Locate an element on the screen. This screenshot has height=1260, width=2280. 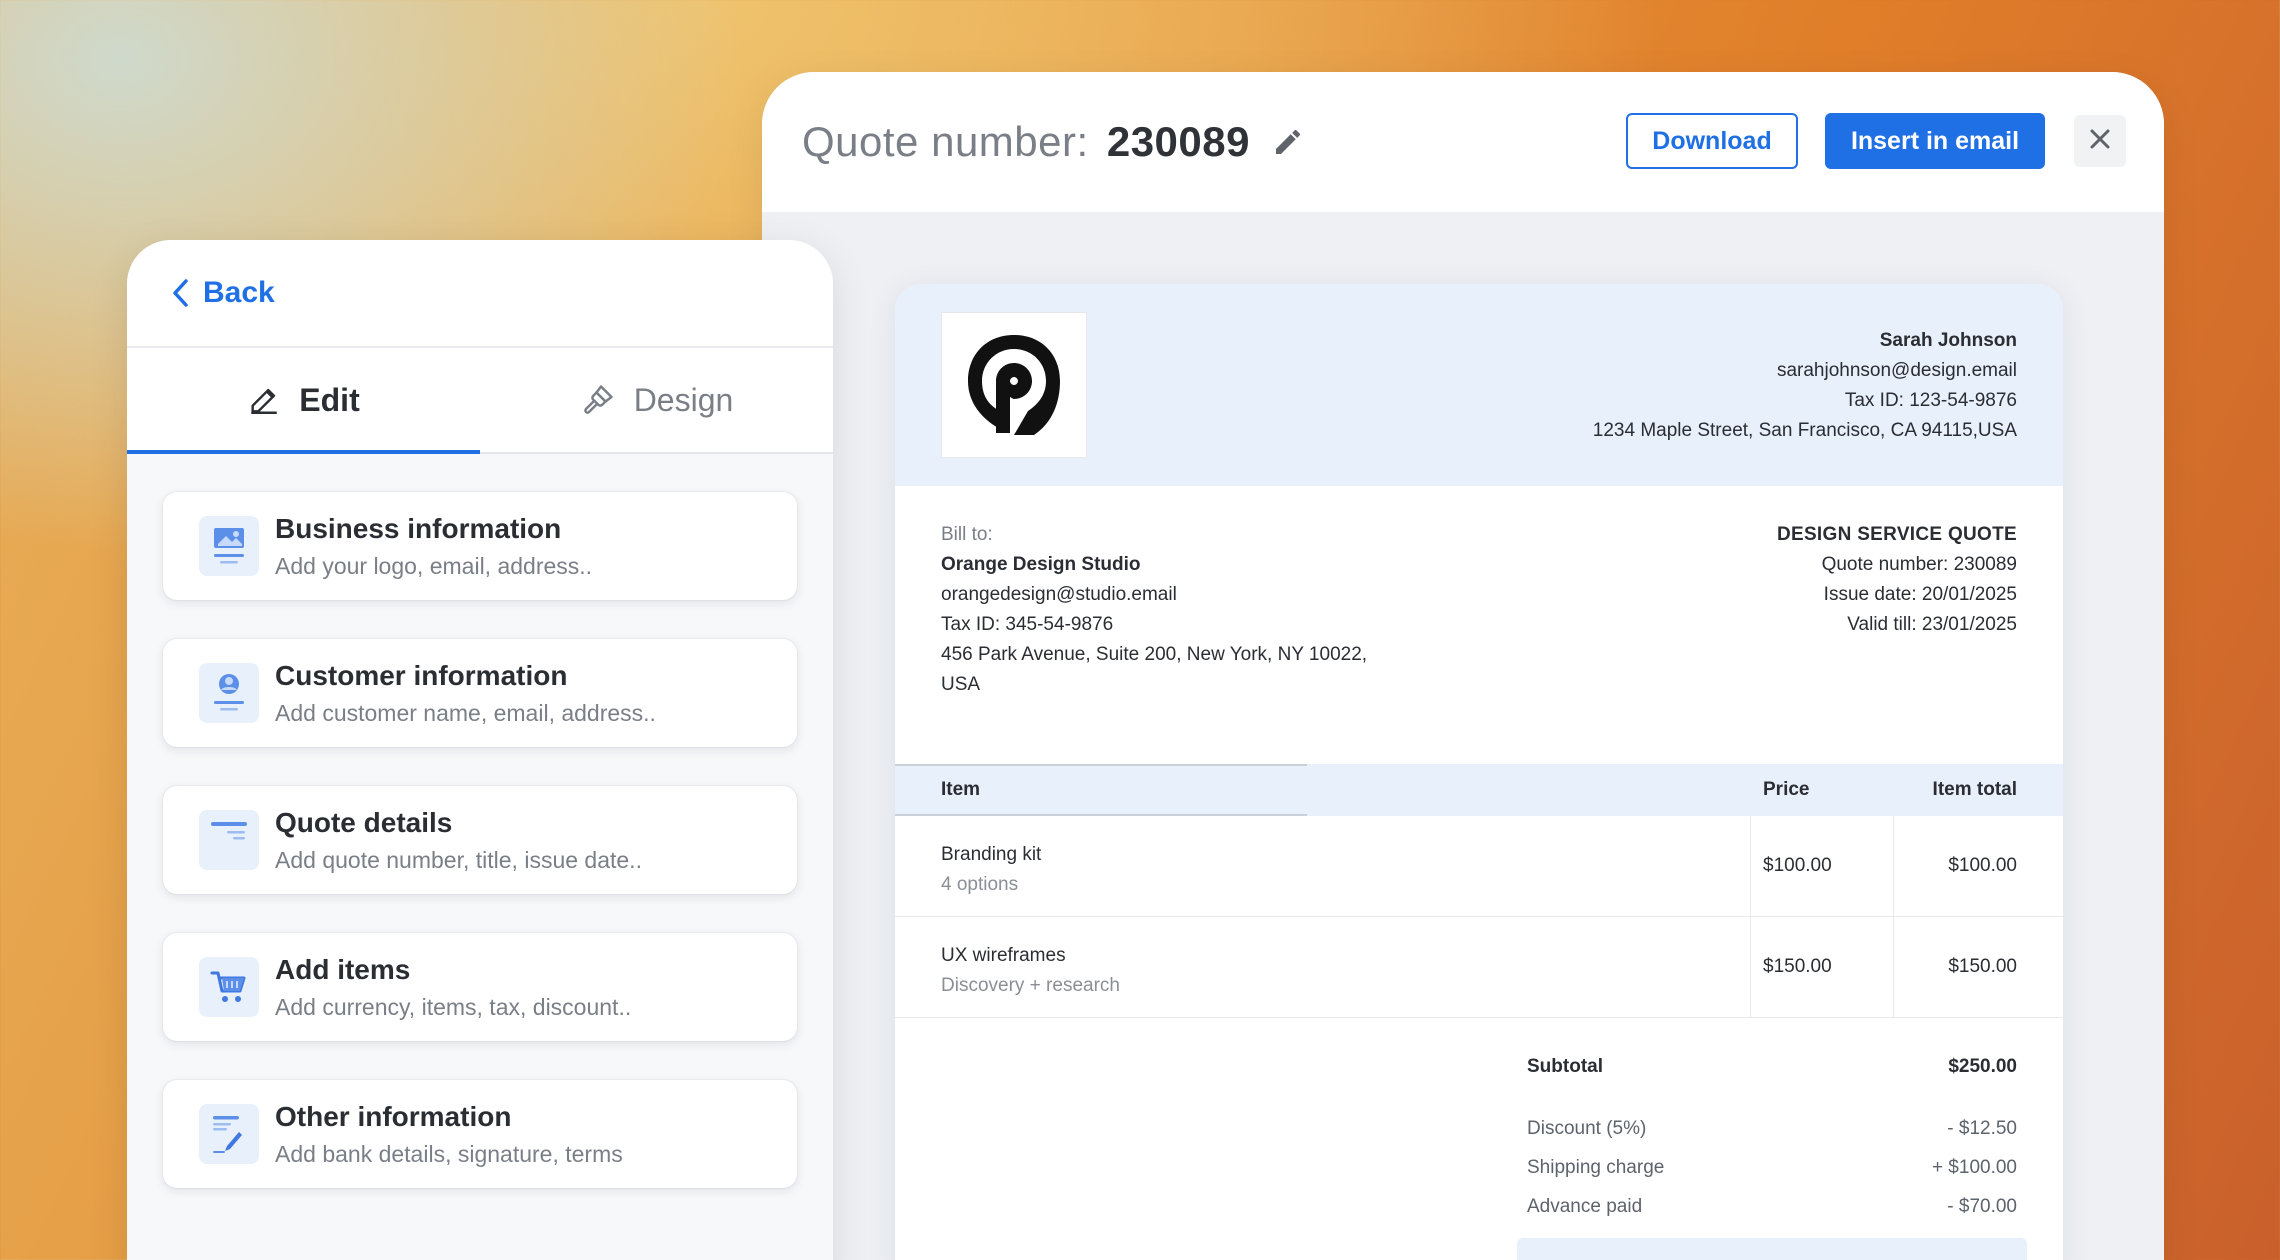
subtotal-label: Subtotal is located at coordinates (1565, 1066).